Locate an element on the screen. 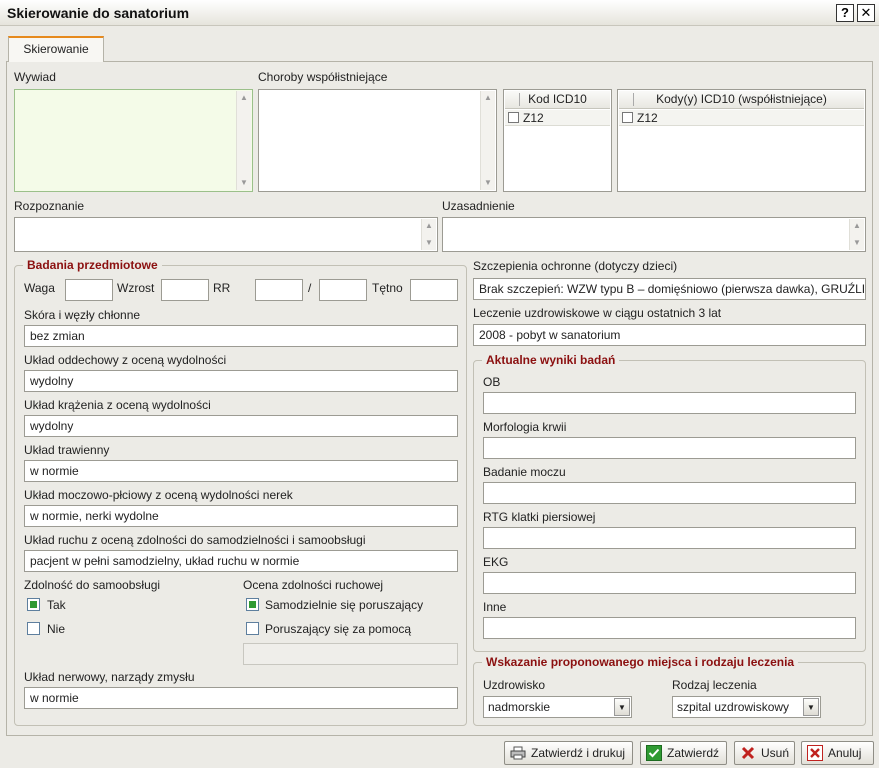 This screenshot has width=879, height=768. rozpoznanie-label: Rozpoznanie is located at coordinates (49, 206).